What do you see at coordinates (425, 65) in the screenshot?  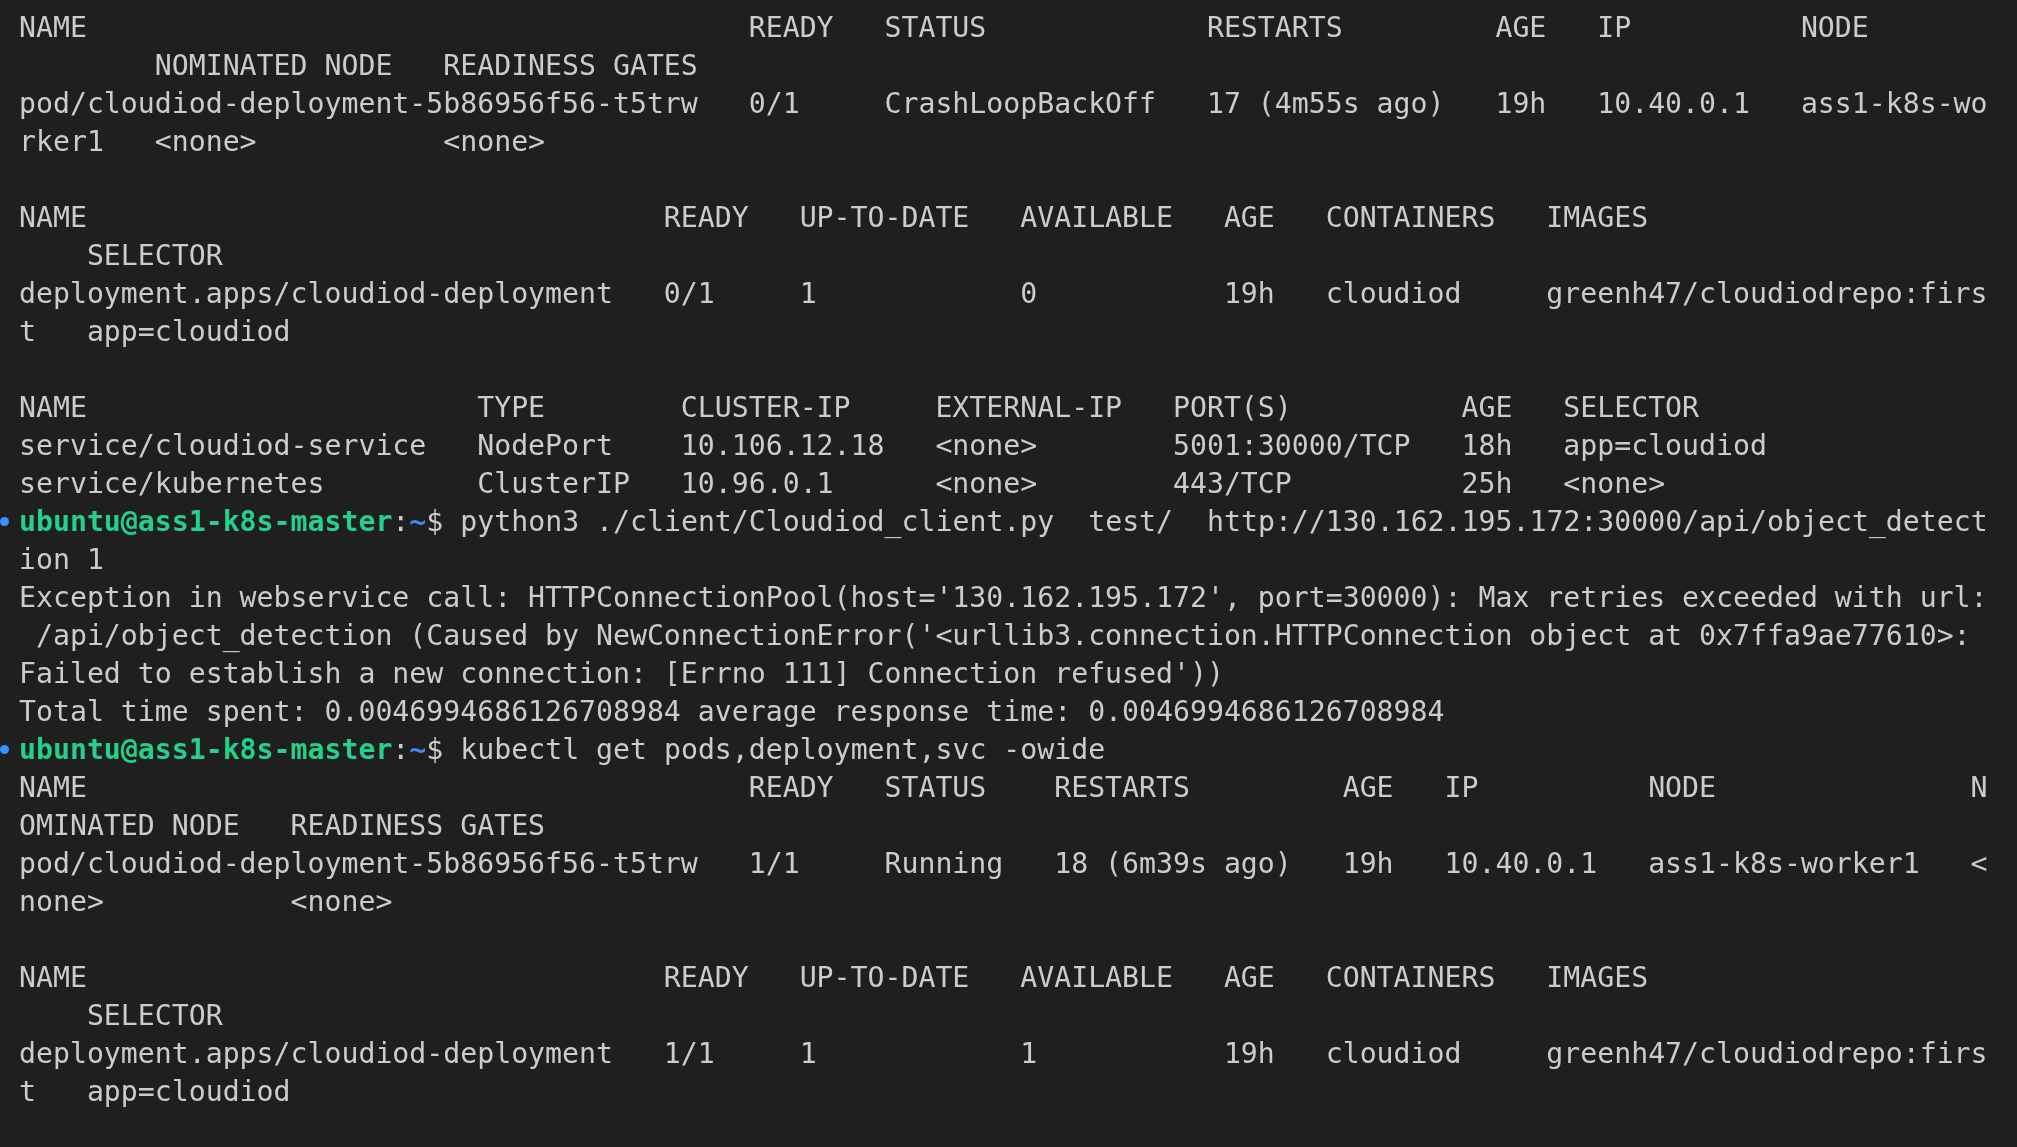 I see `terminal-line: NOMINATED NODE READINESS GATES` at bounding box center [425, 65].